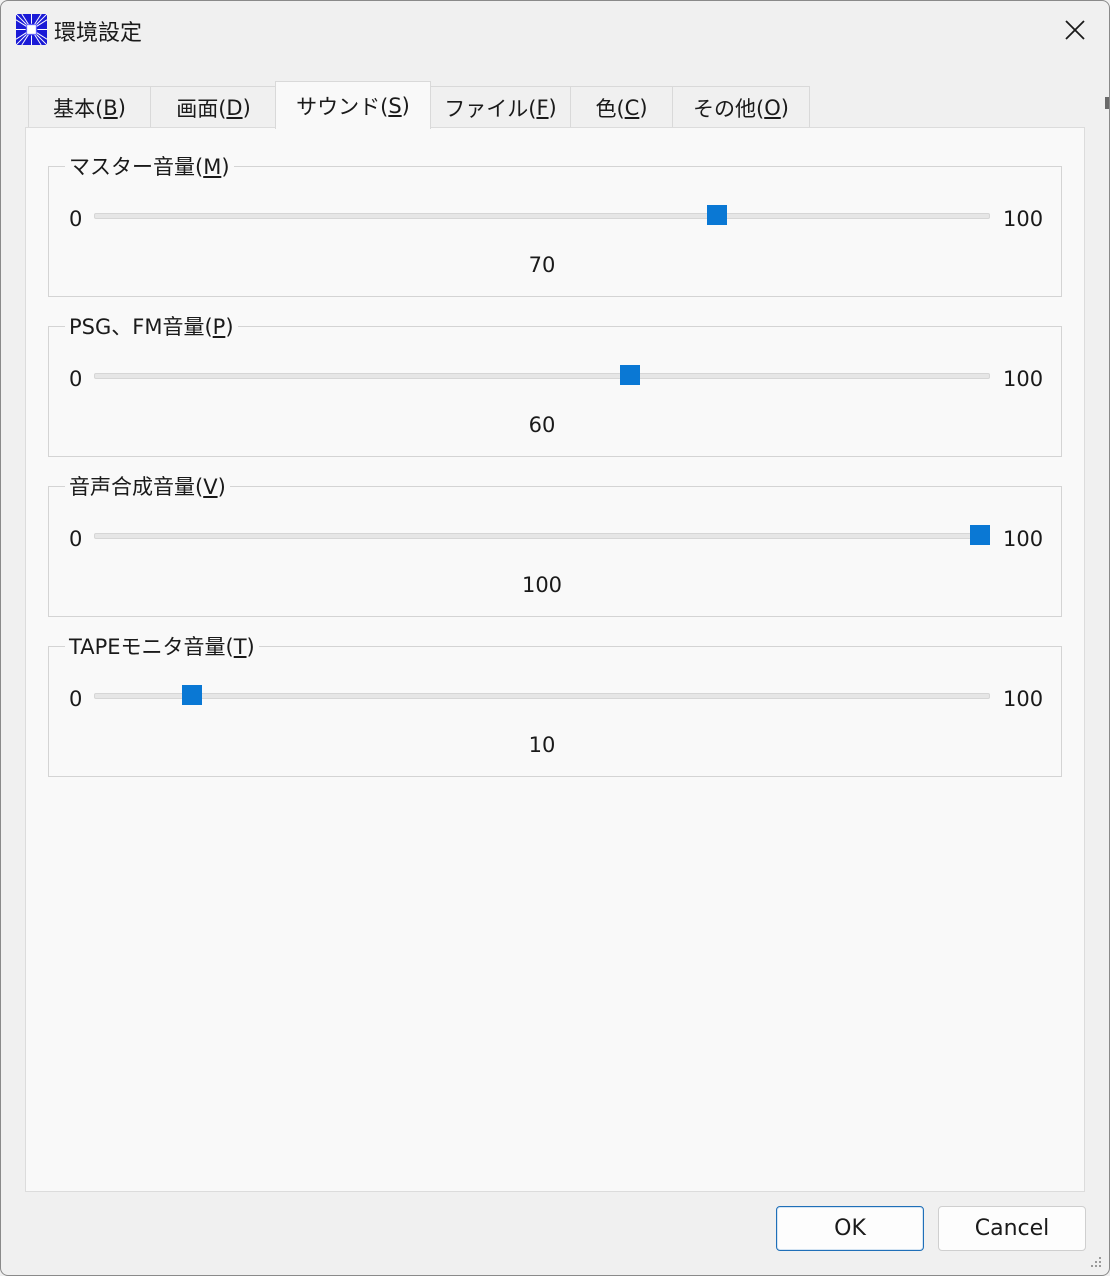 This screenshot has width=1110, height=1276. What do you see at coordinates (542, 376) in the screenshot?
I see `psg-fm-volume-slider` at bounding box center [542, 376].